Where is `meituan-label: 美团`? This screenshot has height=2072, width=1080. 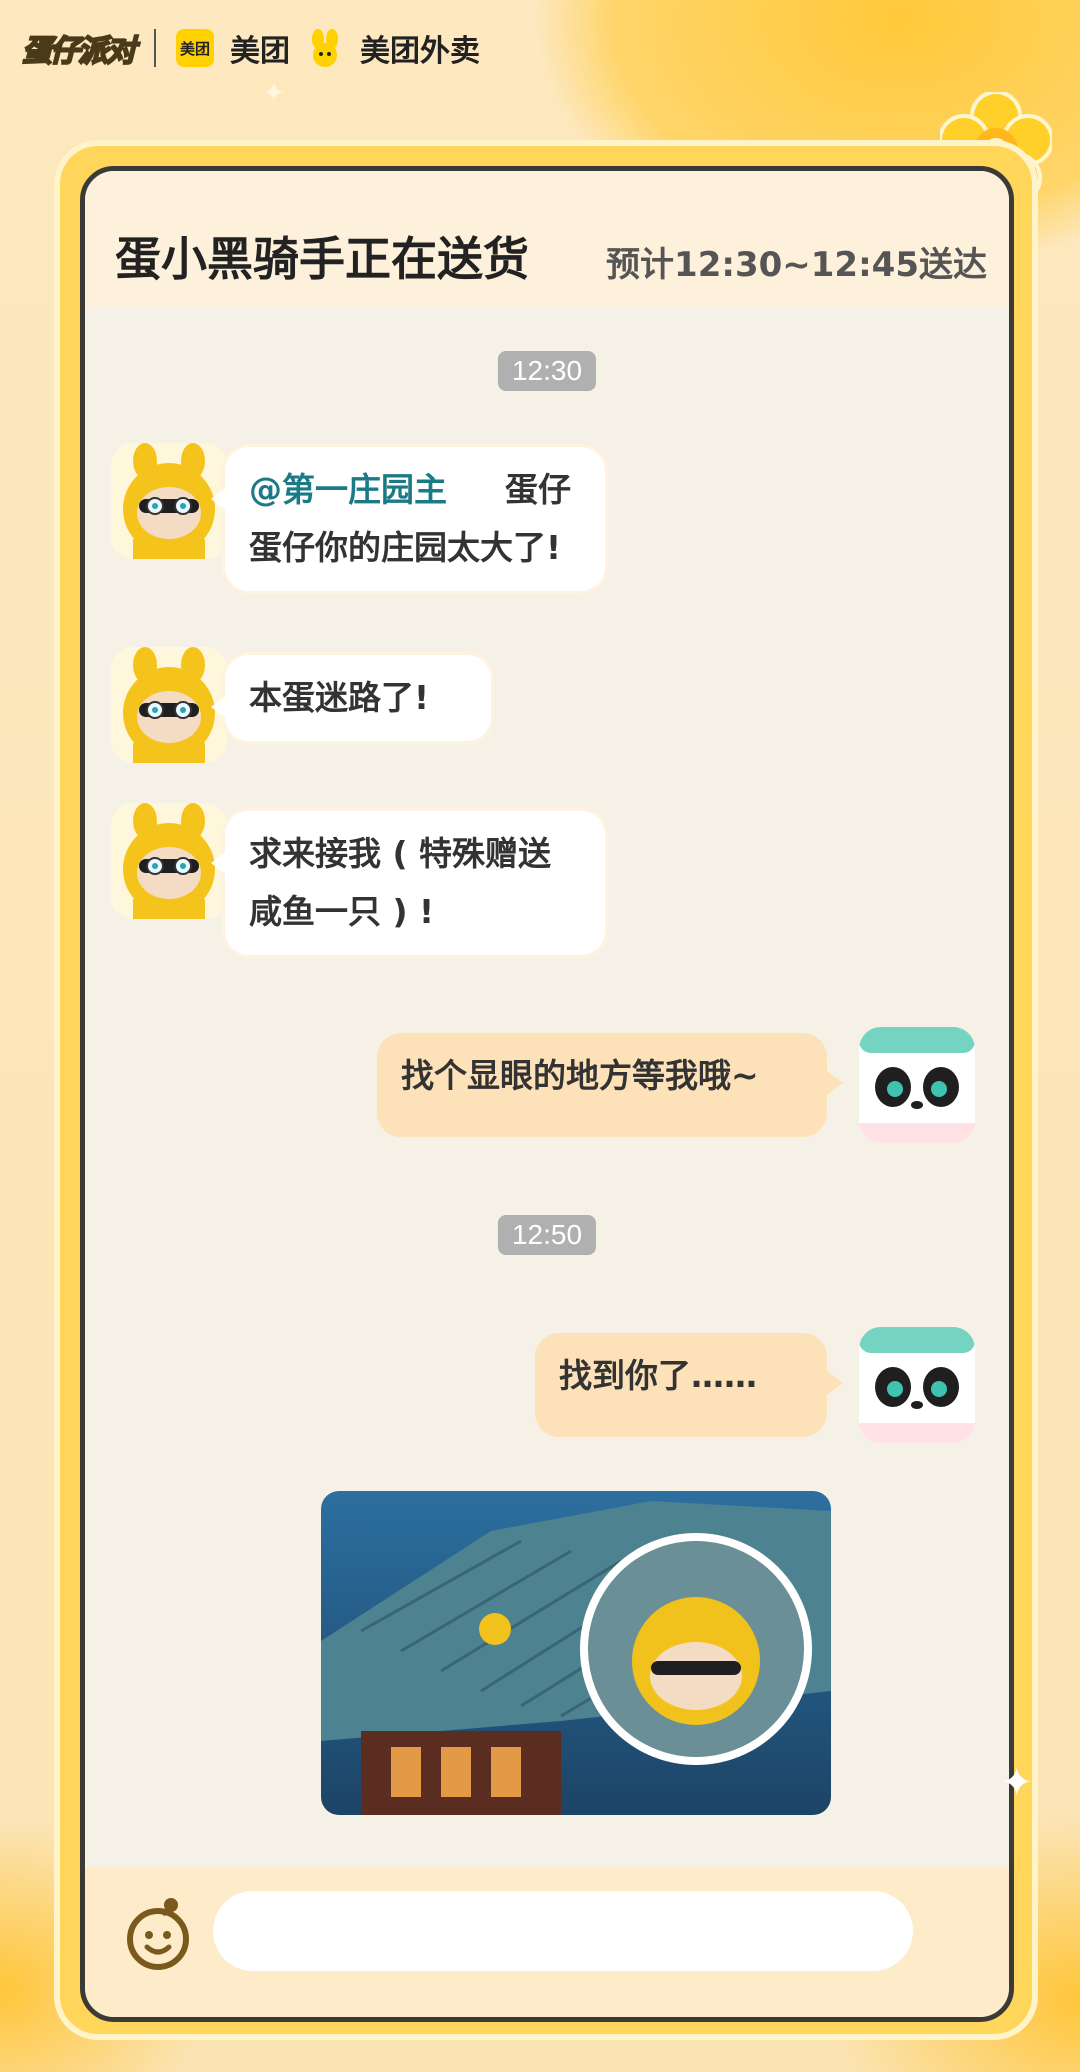
meituan-label: 美团 is located at coordinates (260, 51).